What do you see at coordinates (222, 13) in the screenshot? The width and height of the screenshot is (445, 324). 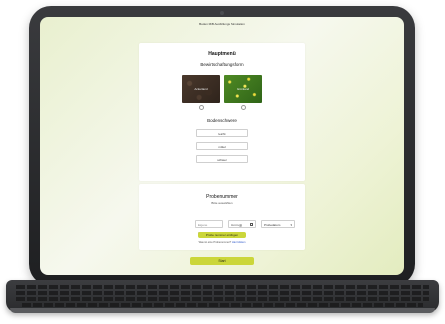 I see `camera-dot` at bounding box center [222, 13].